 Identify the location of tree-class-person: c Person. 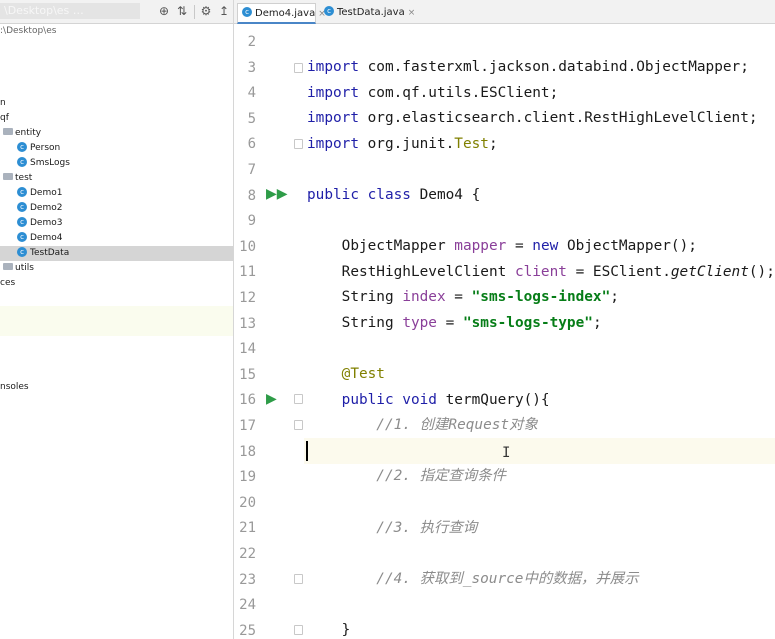
(116, 148).